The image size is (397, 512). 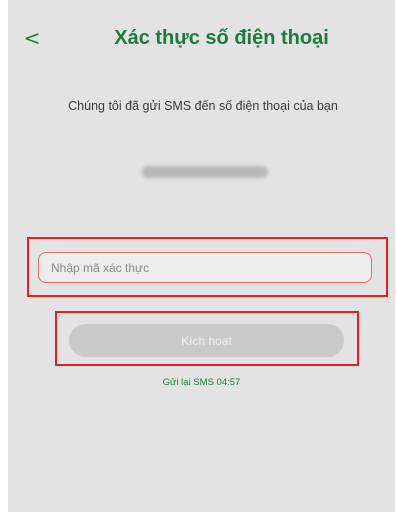 What do you see at coordinates (201, 383) in the screenshot?
I see `resend-sms-link: Gửi lại SMS 04:57` at bounding box center [201, 383].